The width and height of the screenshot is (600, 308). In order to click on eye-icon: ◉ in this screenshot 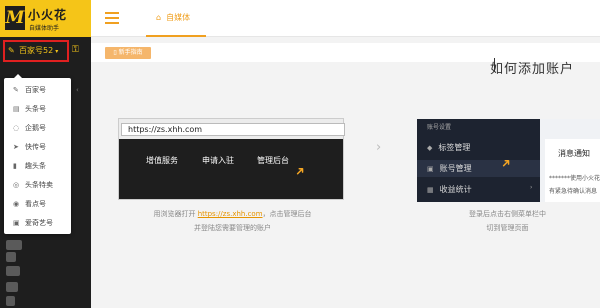, I will do `click(16, 204)`.